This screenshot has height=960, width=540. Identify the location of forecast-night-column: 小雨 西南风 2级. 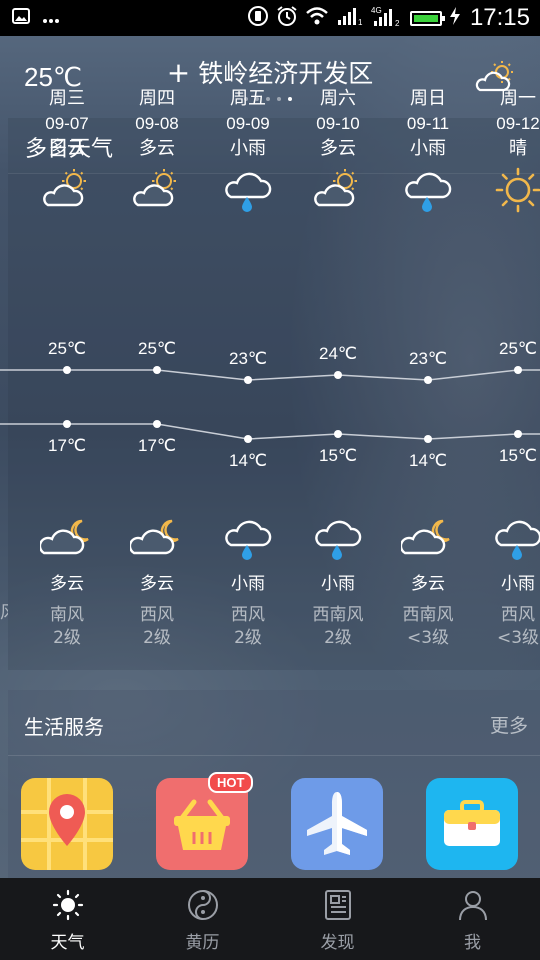
(338, 582).